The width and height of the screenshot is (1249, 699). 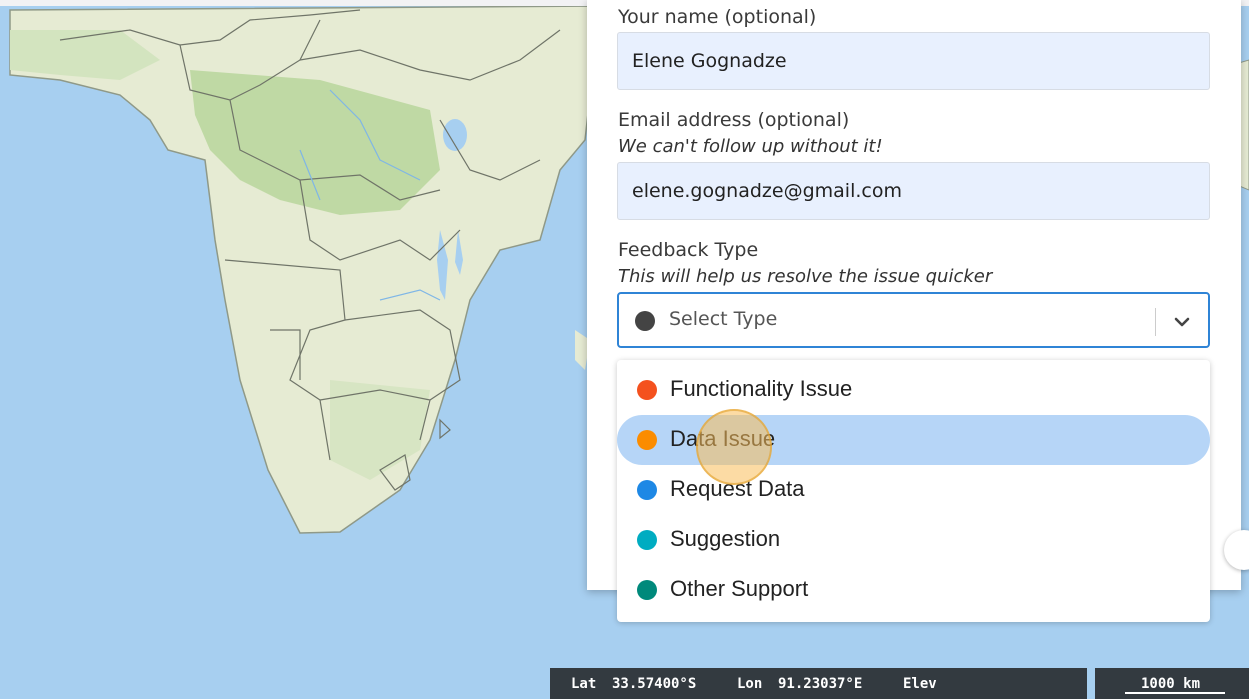 What do you see at coordinates (913, 590) in the screenshot?
I see `dropdown-option: Other Support` at bounding box center [913, 590].